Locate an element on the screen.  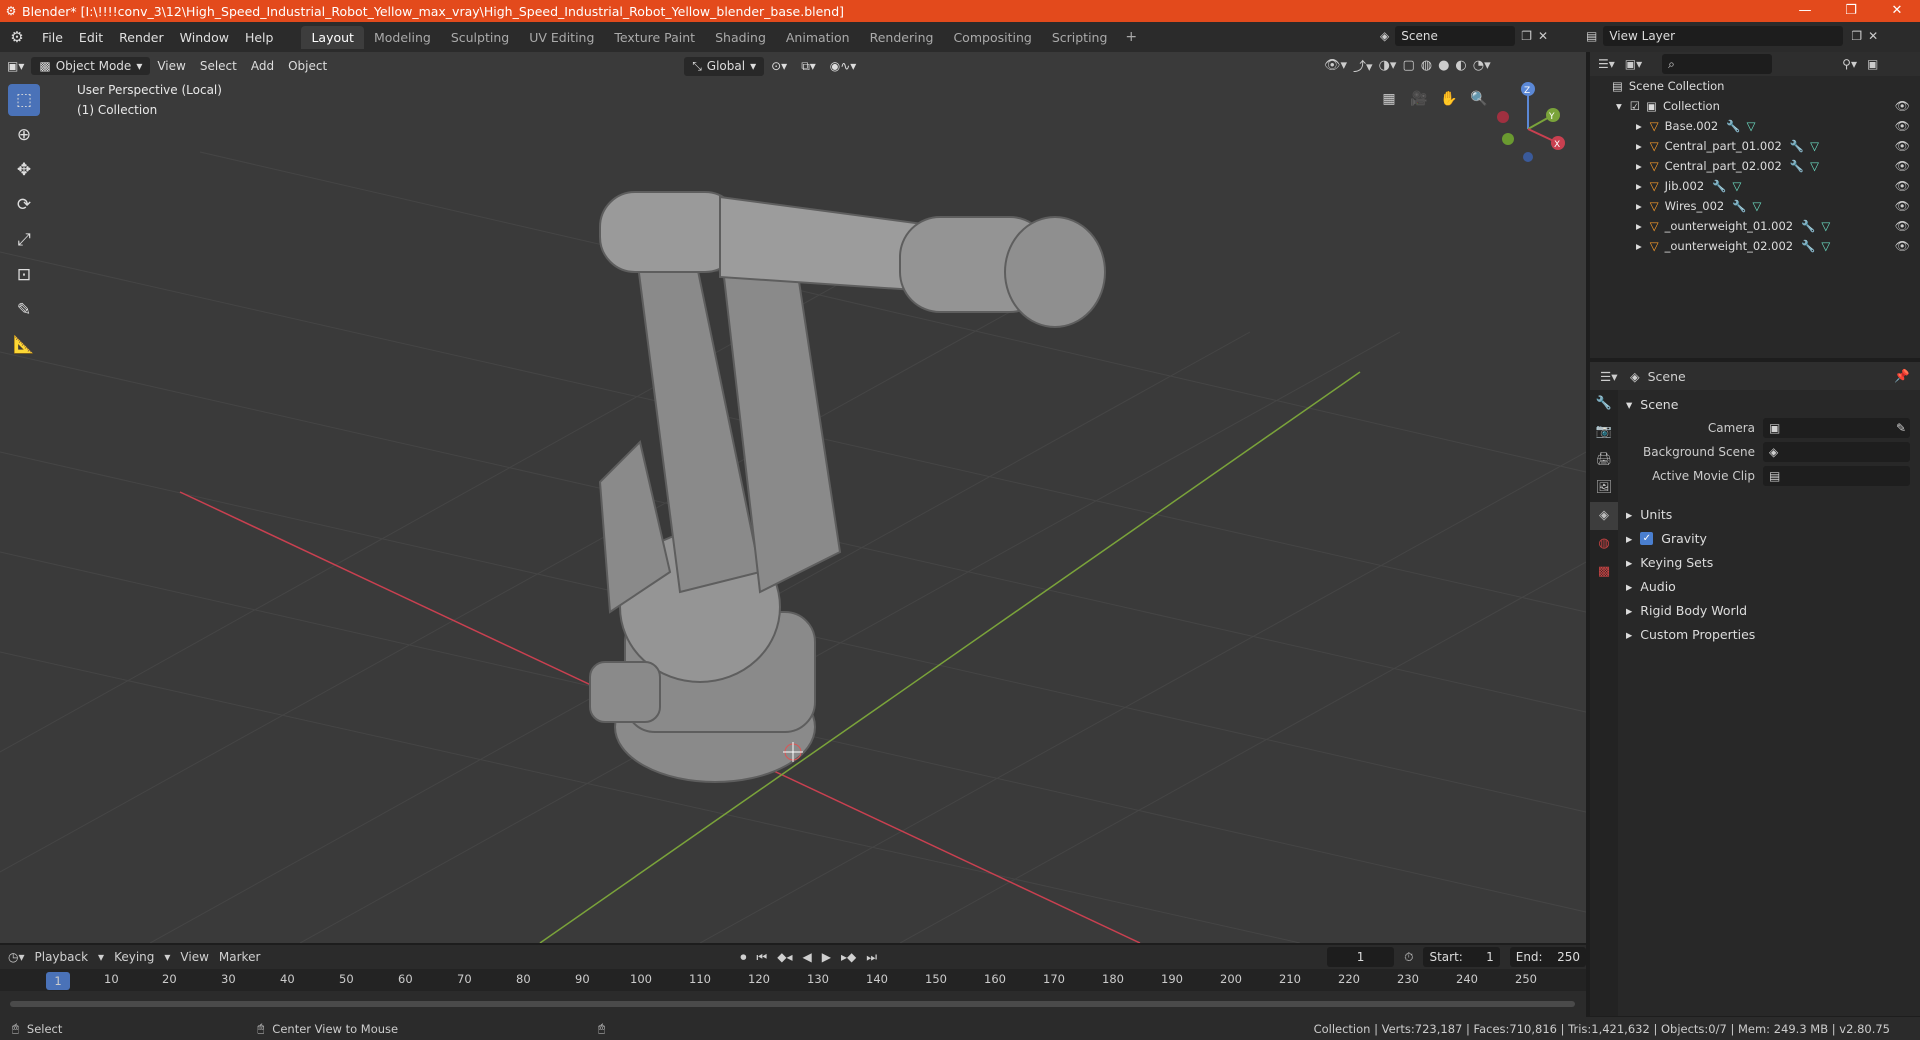
xray-icon: ▢ is located at coordinates (1408, 65).